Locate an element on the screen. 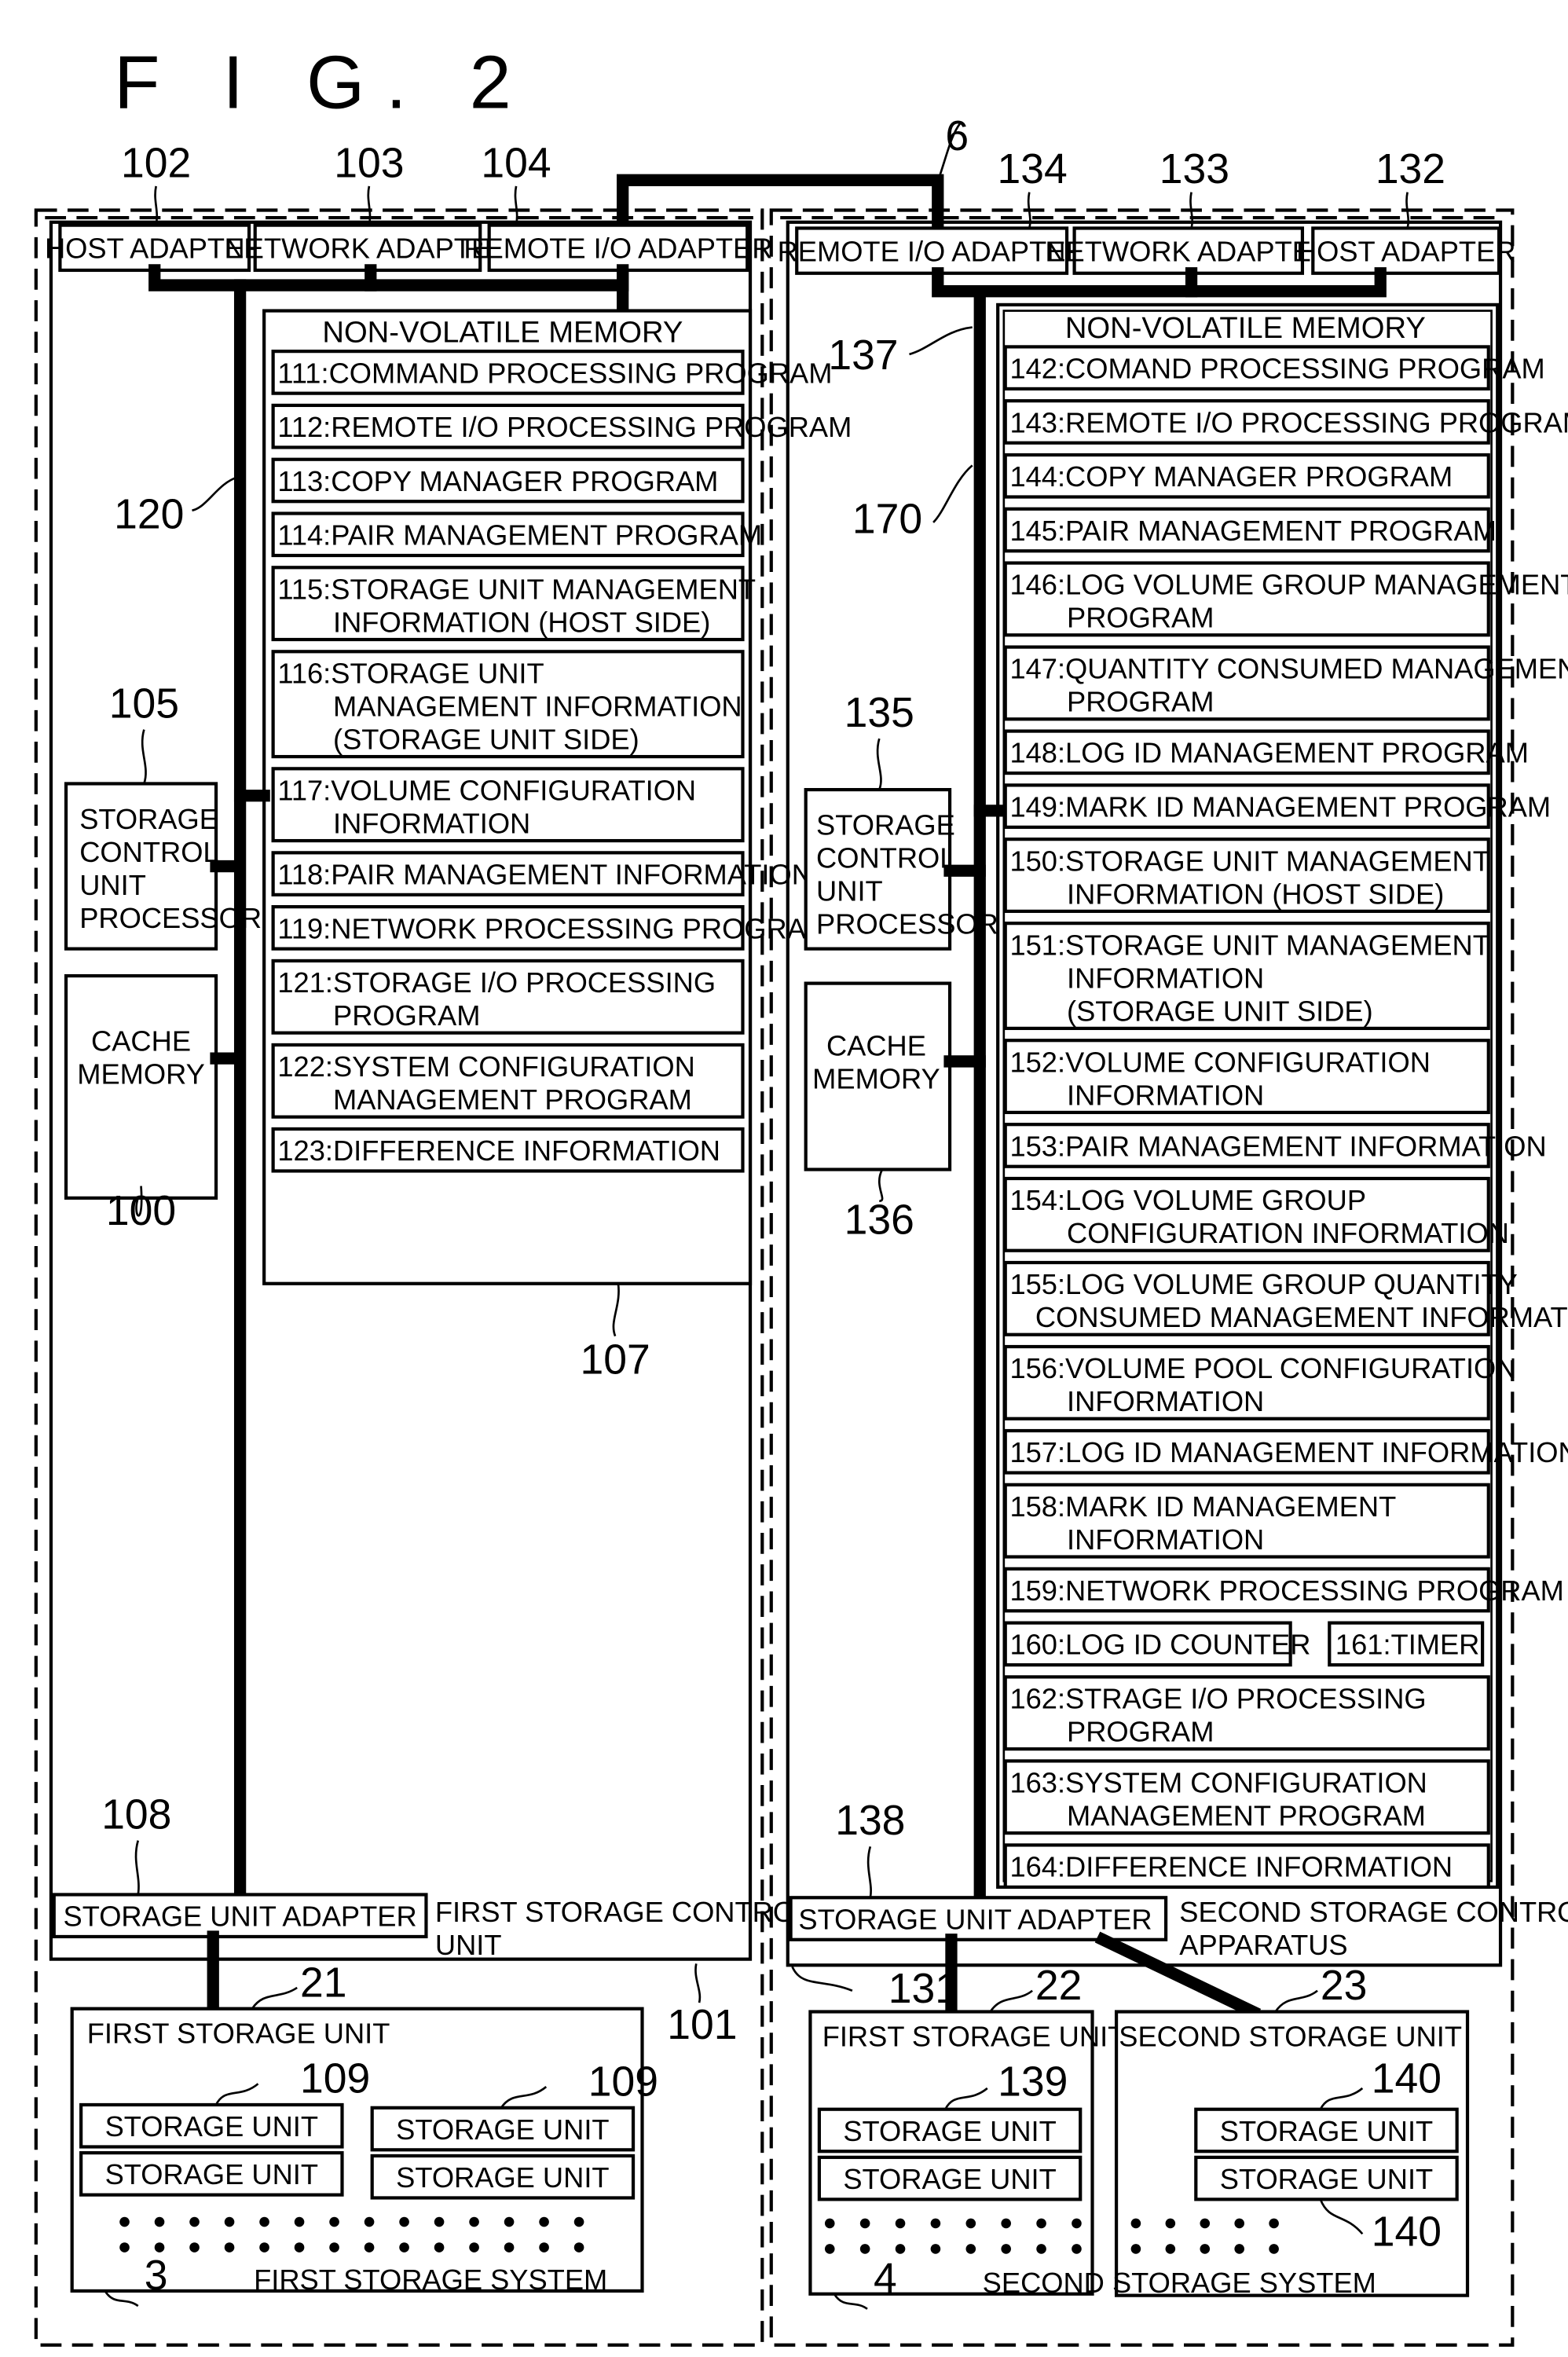  memory-item-line: 118:PAIR MANAGEMENT INFORMATION is located at coordinates (544, 874).